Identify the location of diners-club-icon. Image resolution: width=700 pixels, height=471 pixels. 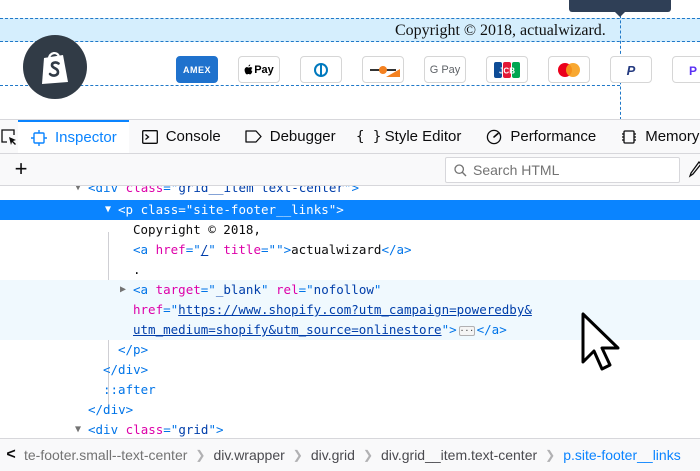
(321, 69).